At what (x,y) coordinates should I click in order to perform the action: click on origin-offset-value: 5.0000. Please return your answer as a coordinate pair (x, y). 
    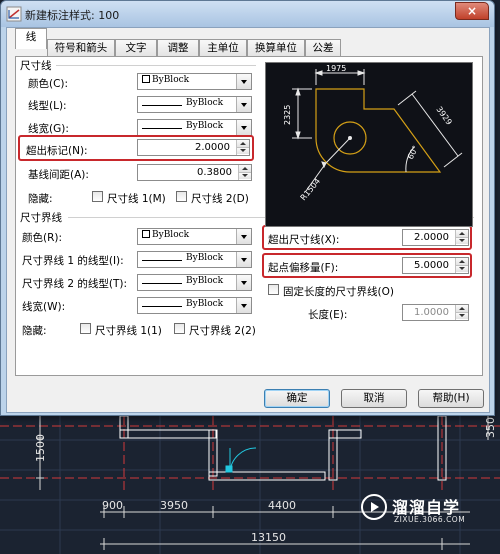
    Looking at the image, I should click on (431, 265).